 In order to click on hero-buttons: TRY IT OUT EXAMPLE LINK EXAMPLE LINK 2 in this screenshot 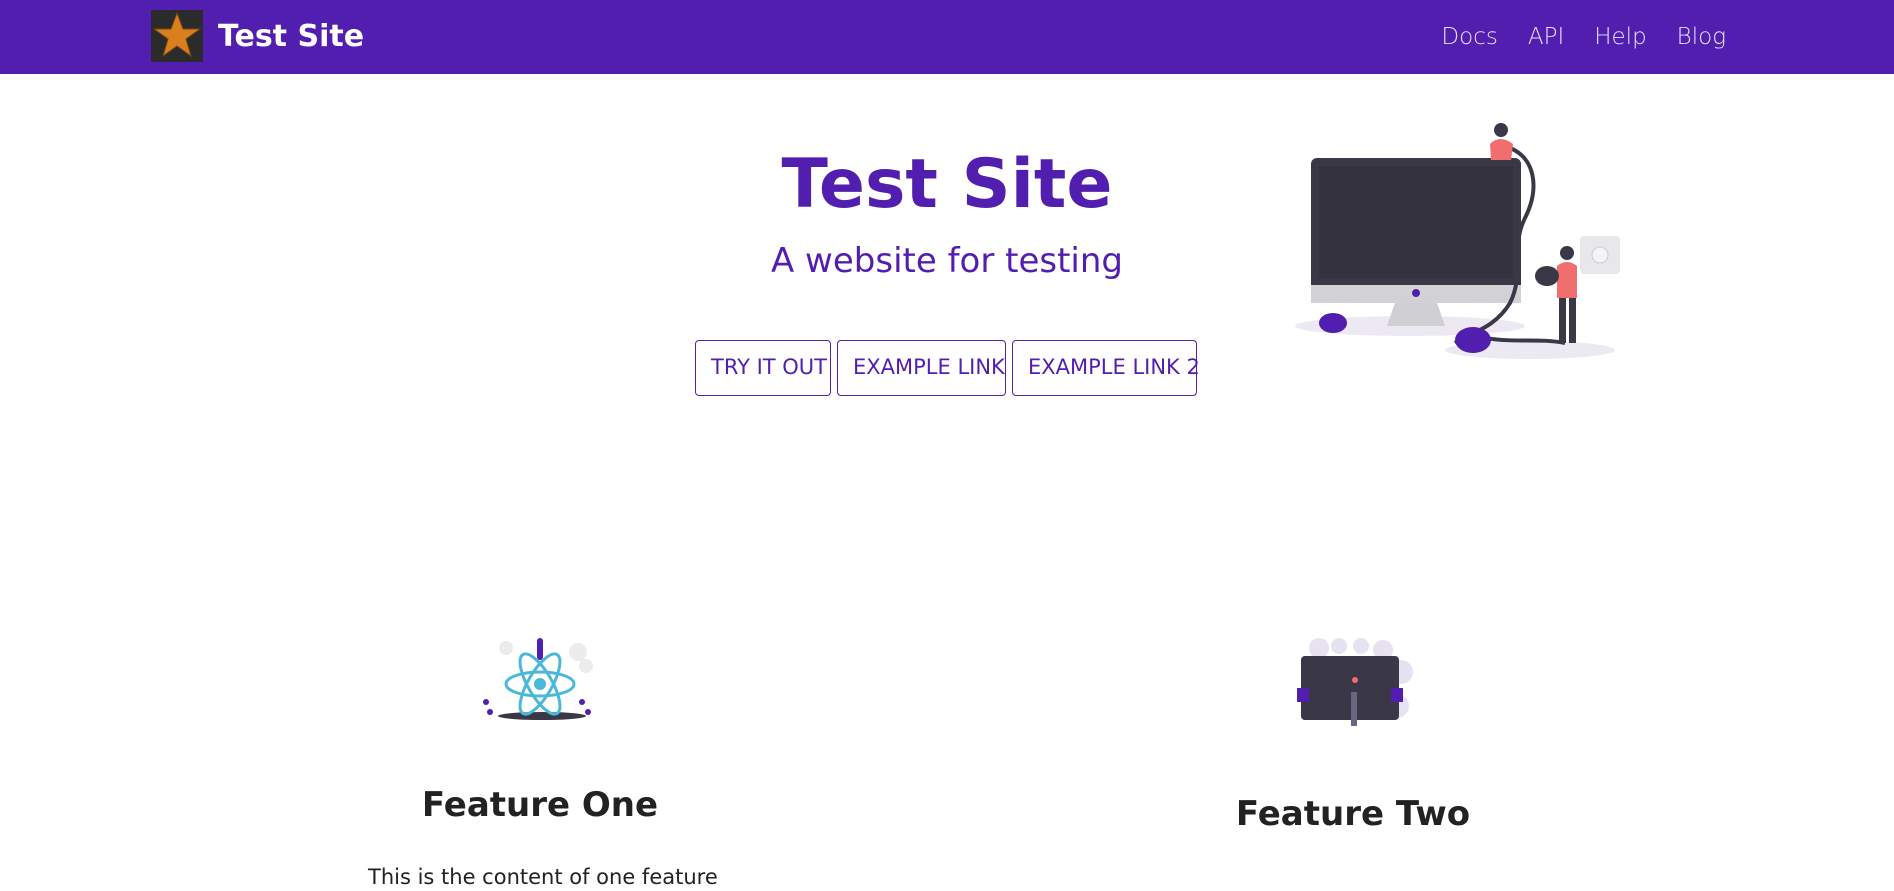, I will do `click(949, 368)`.